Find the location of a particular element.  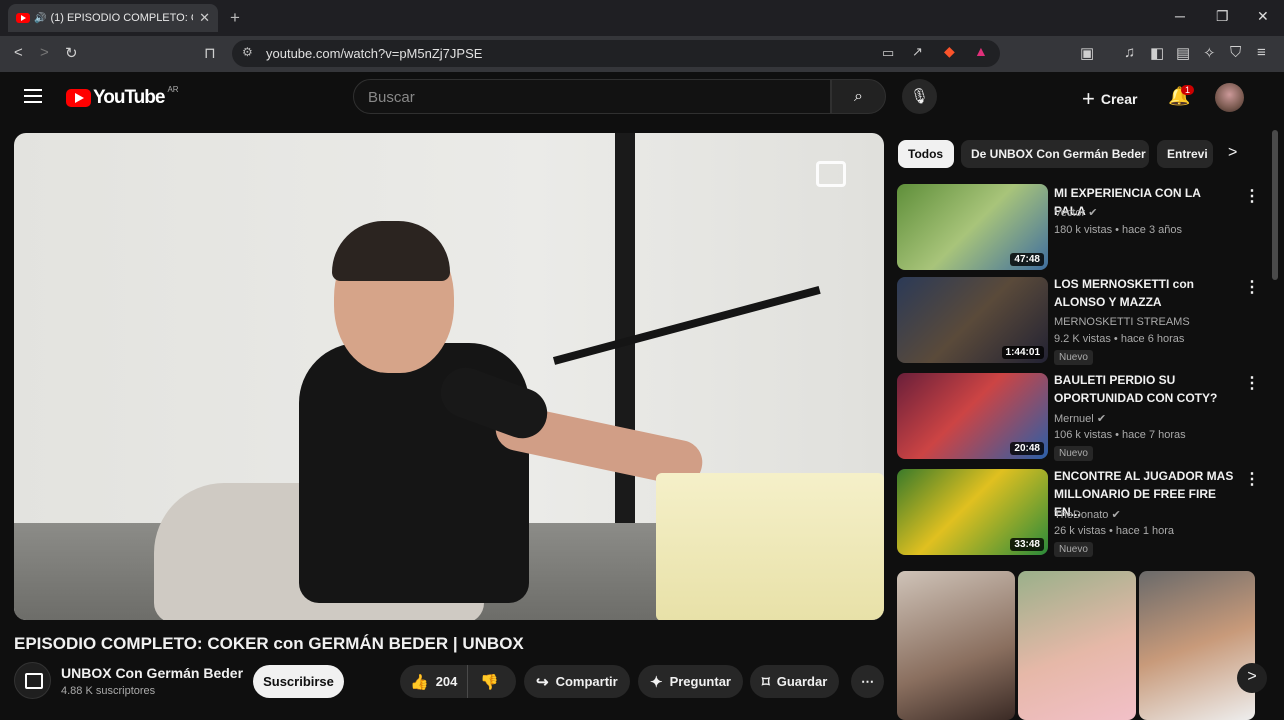

media-icon: ♫ is located at coordinates (1129, 52).